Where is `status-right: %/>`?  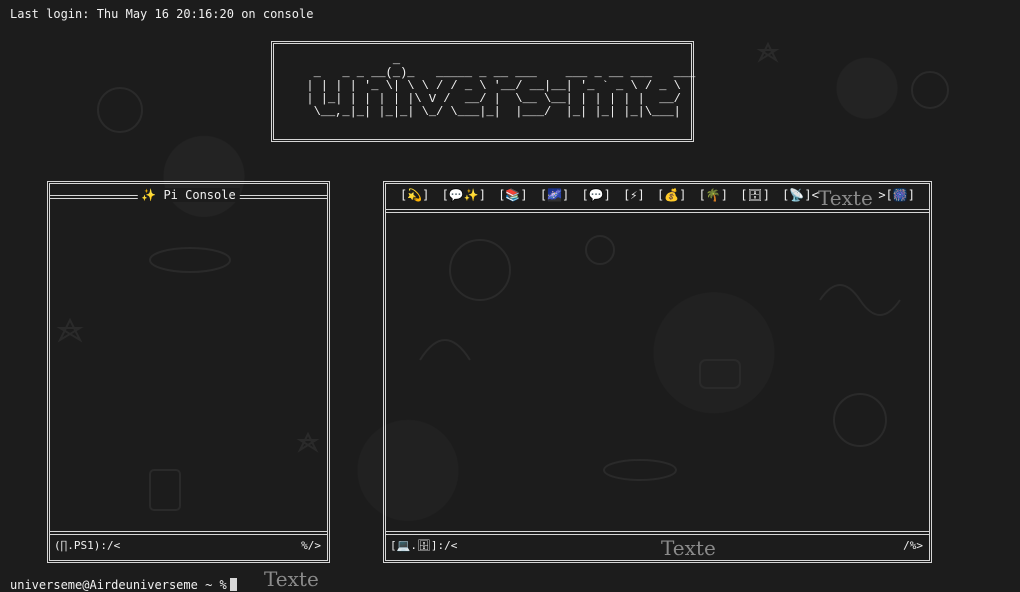
status-right: %/> is located at coordinates (311, 545).